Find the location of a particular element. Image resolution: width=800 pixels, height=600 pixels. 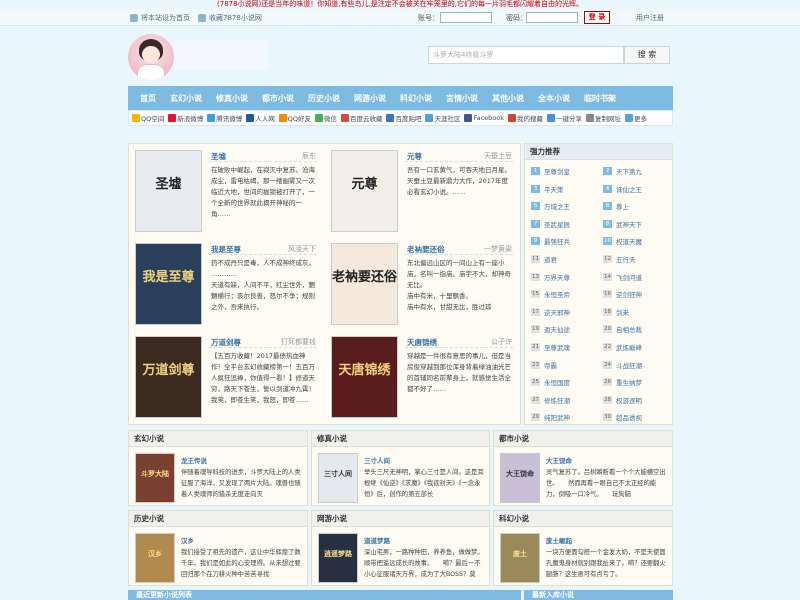

nav-item-4: 历史小说 is located at coordinates (324, 98).